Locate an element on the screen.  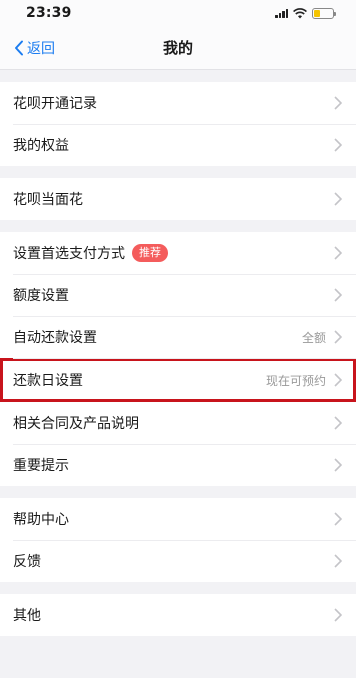
chevron-left-icon is located at coordinates (19, 48).